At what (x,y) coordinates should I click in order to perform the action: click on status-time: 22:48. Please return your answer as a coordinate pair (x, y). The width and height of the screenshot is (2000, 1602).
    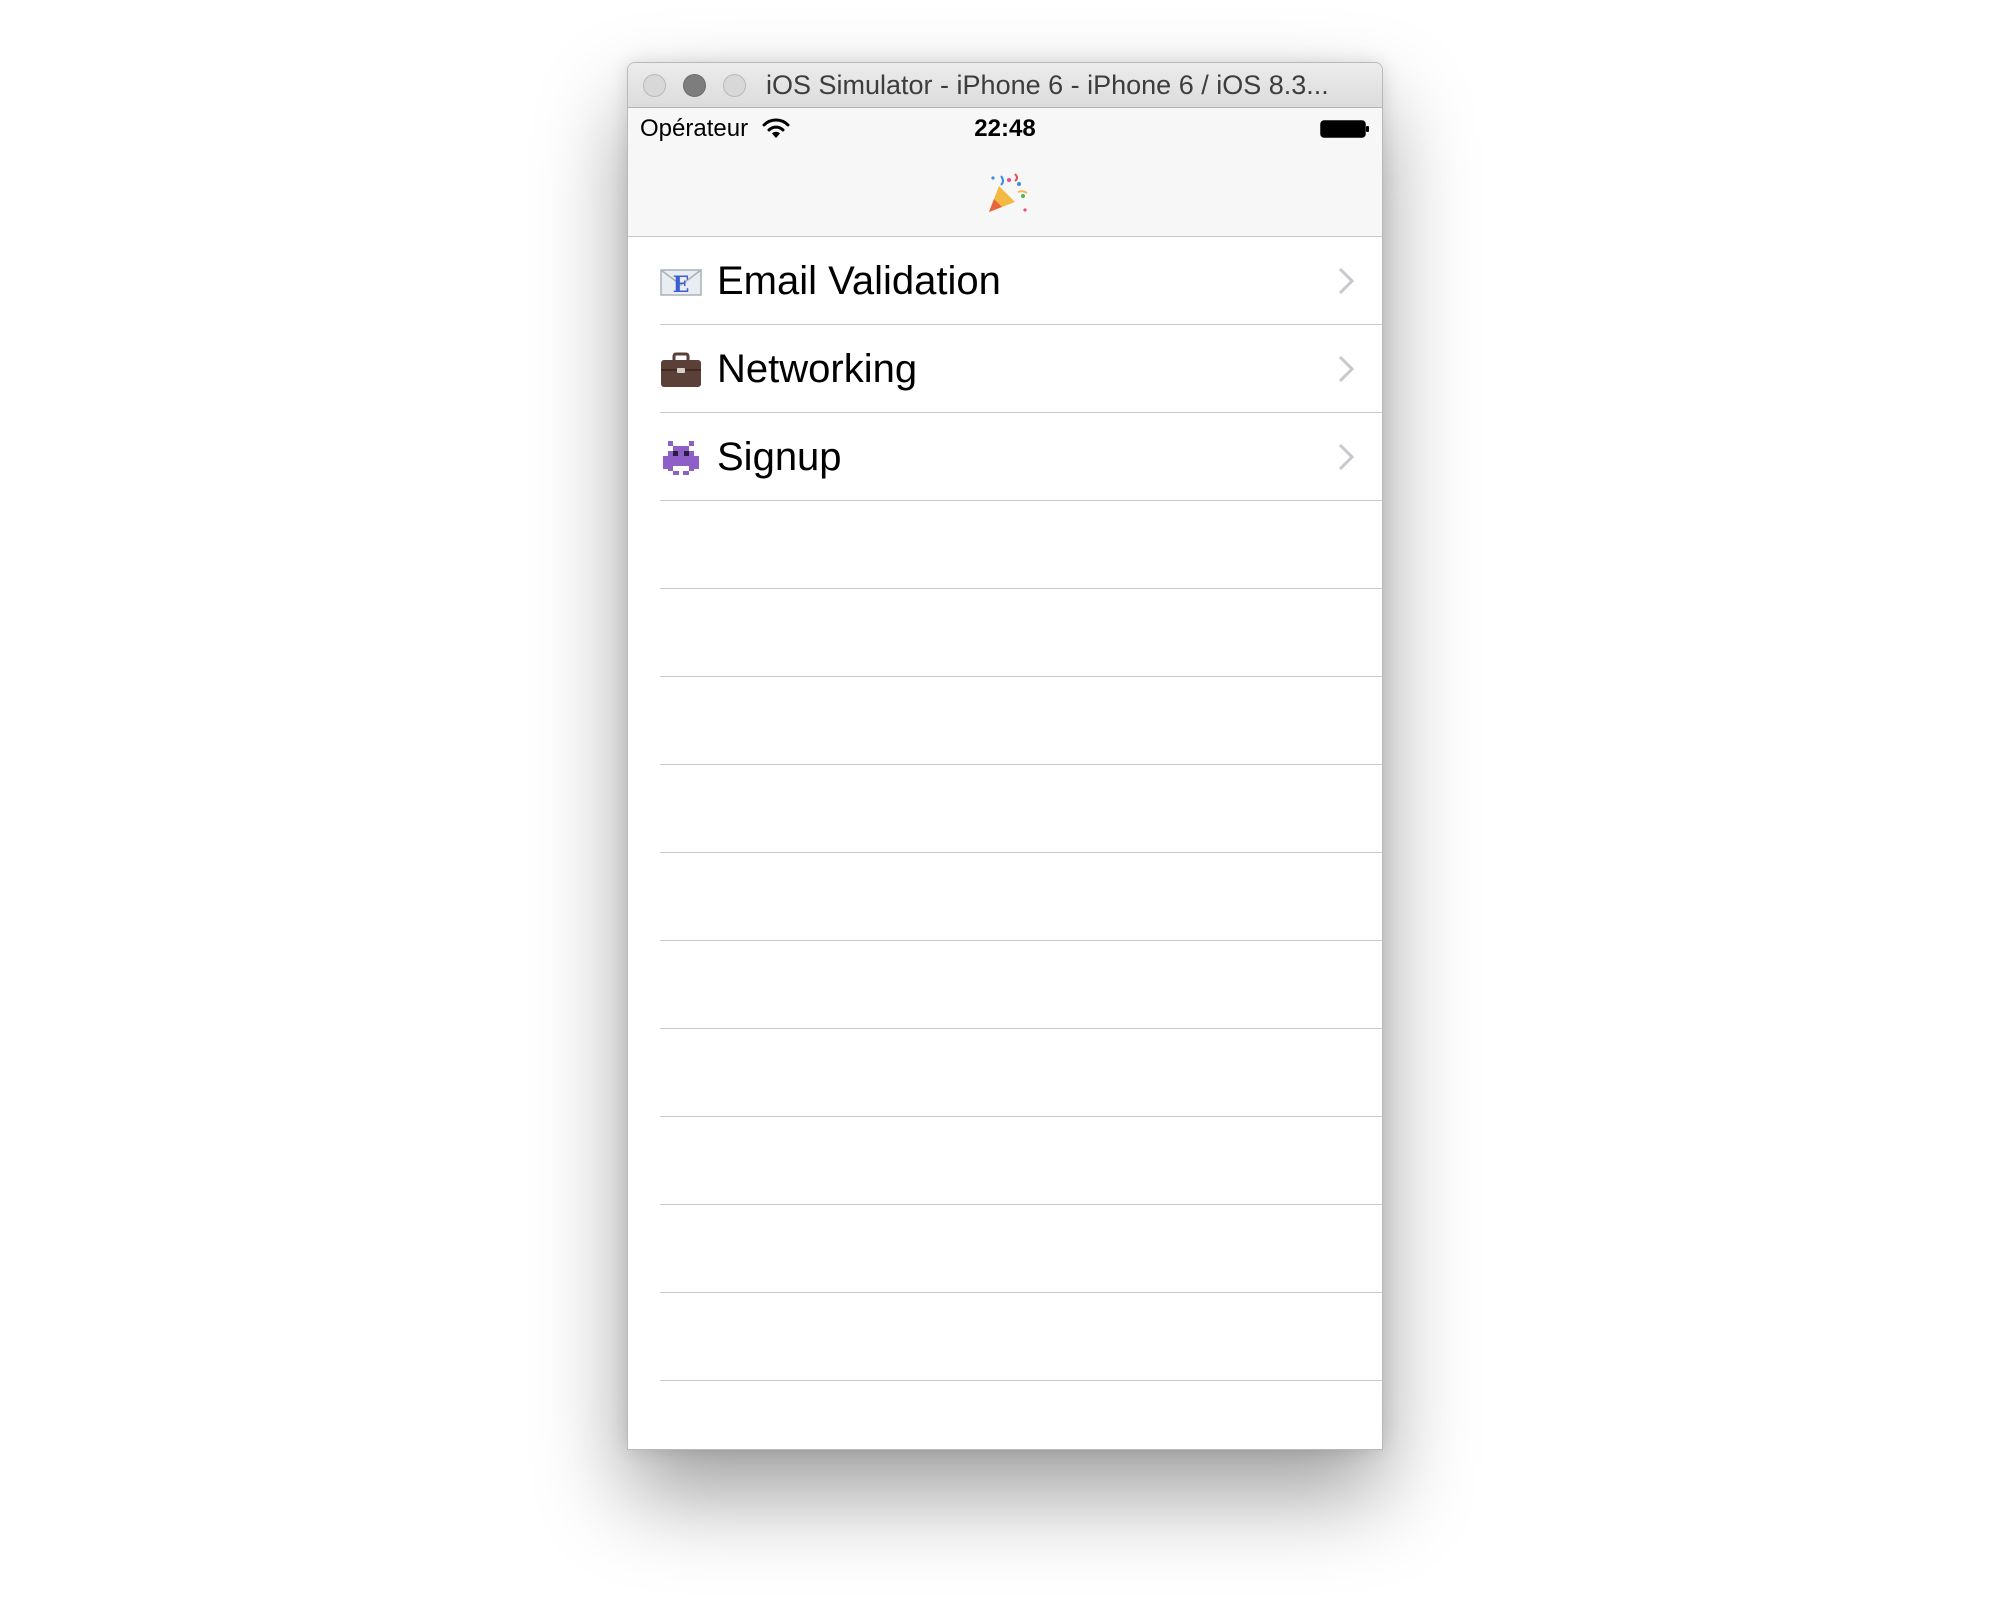
    Looking at the image, I should click on (1005, 128).